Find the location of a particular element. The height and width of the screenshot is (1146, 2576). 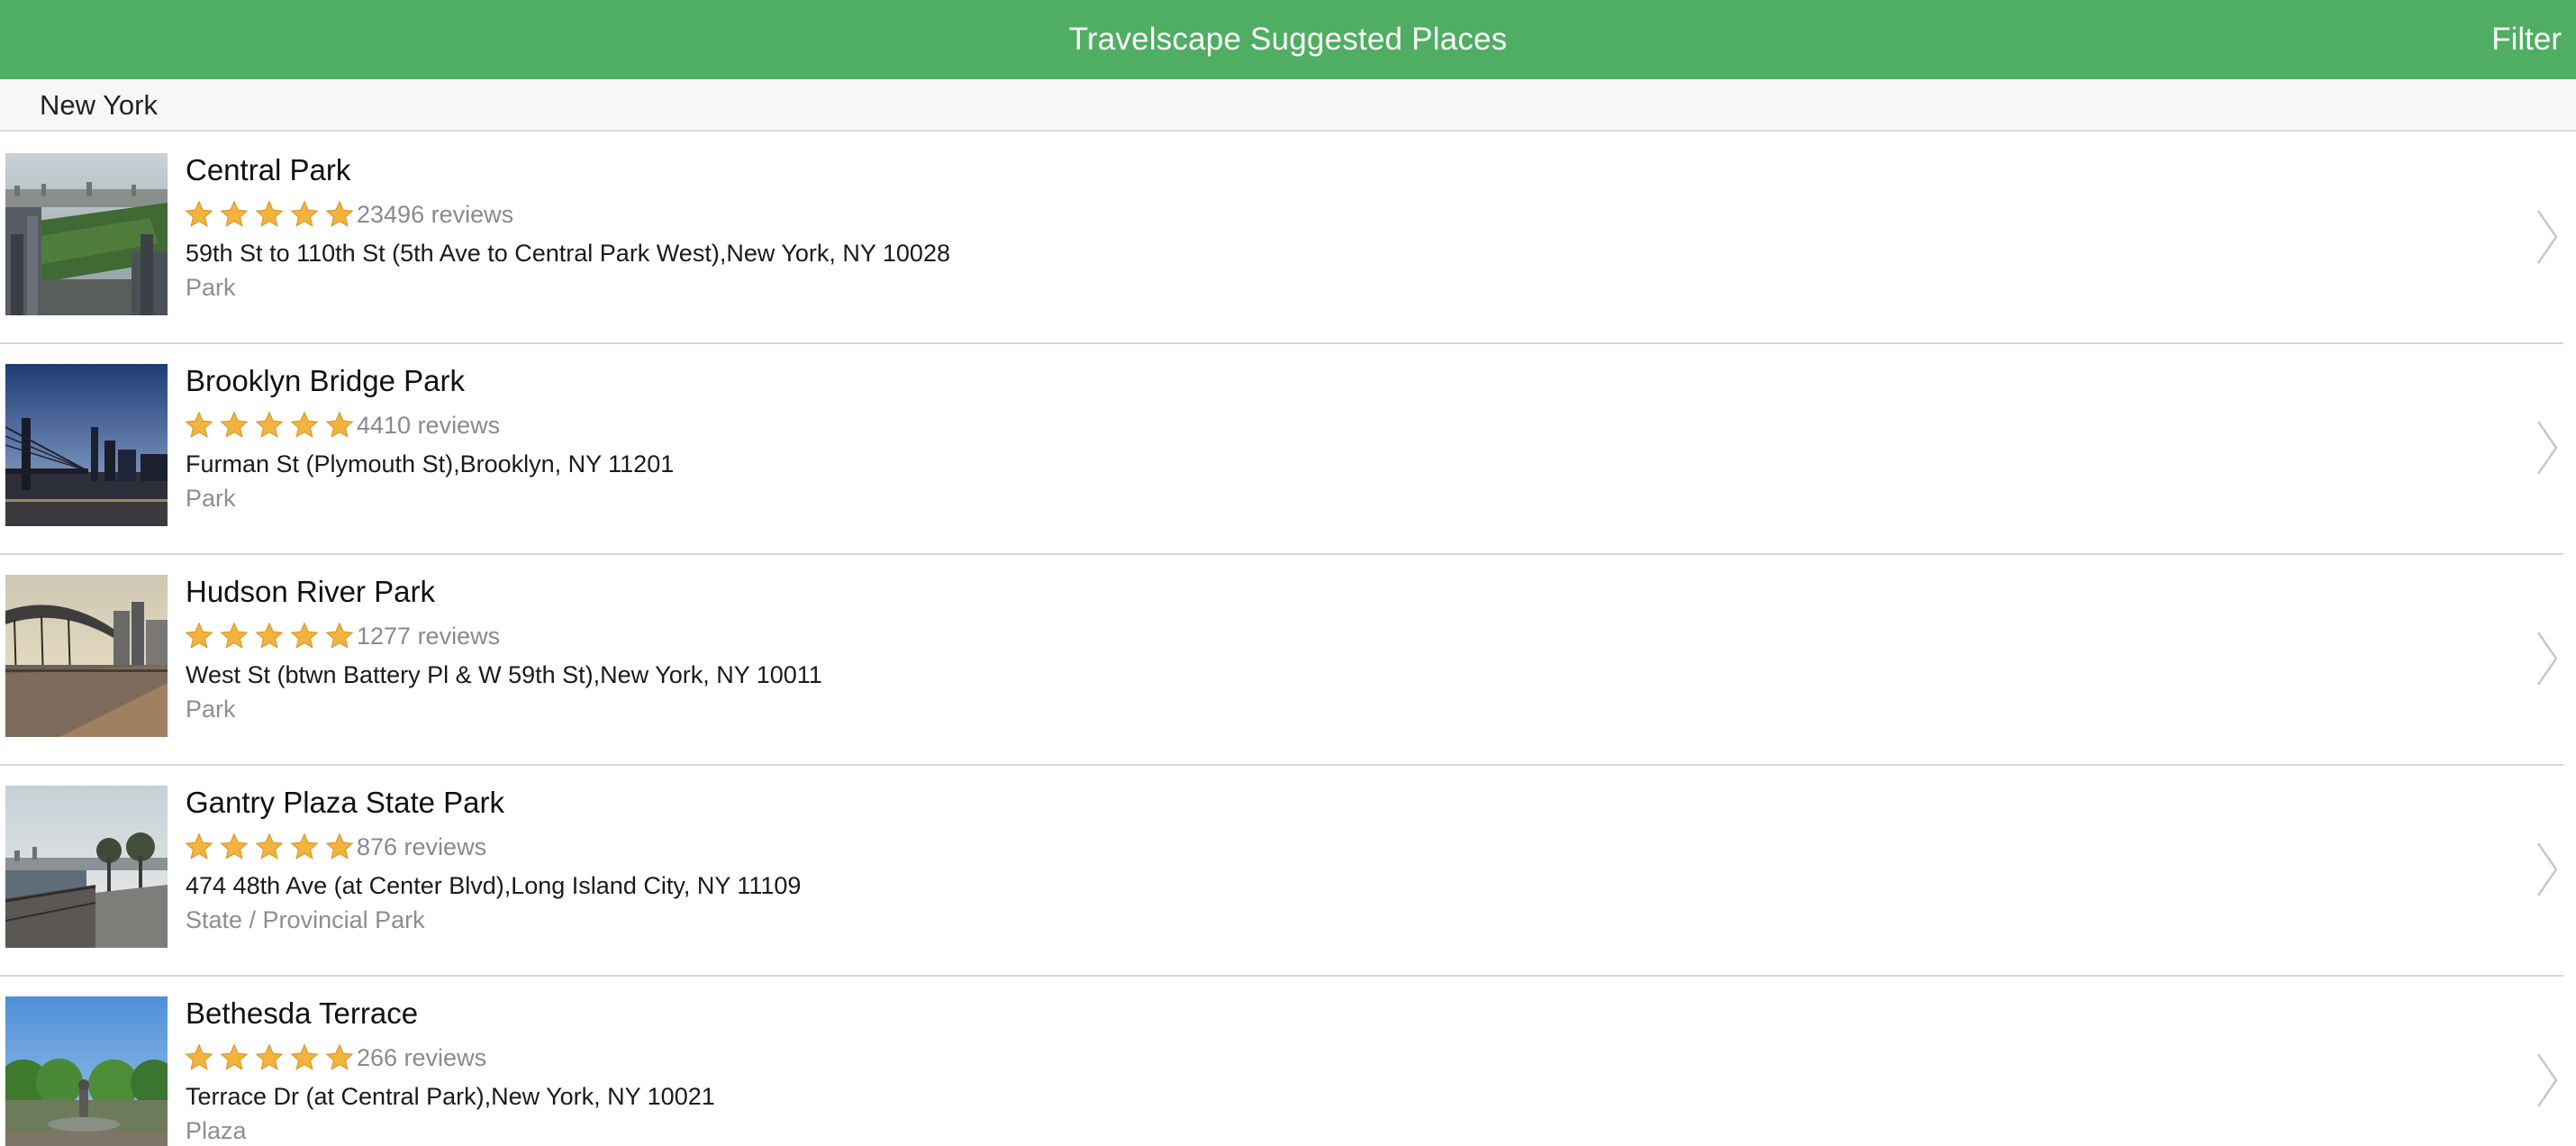

place-name: Hudson River Park is located at coordinates (311, 591).